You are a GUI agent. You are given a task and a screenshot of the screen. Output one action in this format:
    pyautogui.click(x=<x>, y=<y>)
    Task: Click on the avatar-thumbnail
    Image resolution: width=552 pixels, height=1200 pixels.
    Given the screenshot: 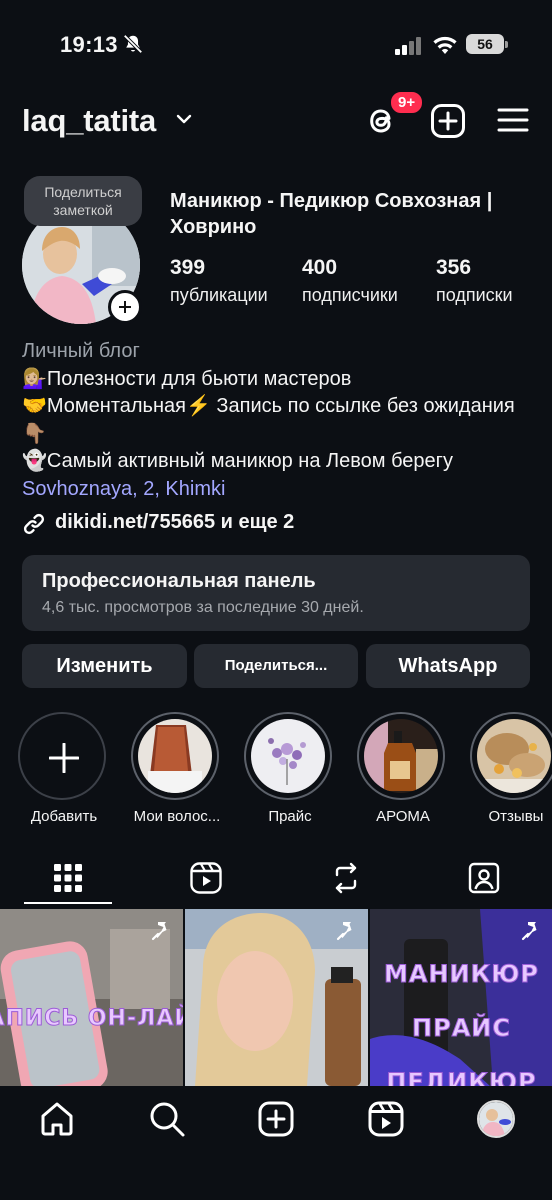 What is the action you would take?
    pyautogui.click(x=496, y=1119)
    